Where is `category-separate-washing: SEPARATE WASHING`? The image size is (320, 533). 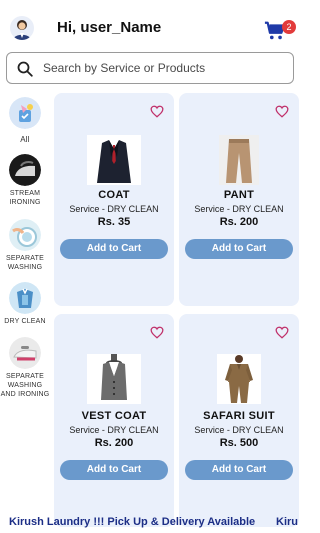 category-separate-washing: SEPARATE WASHING is located at coordinates (25, 245).